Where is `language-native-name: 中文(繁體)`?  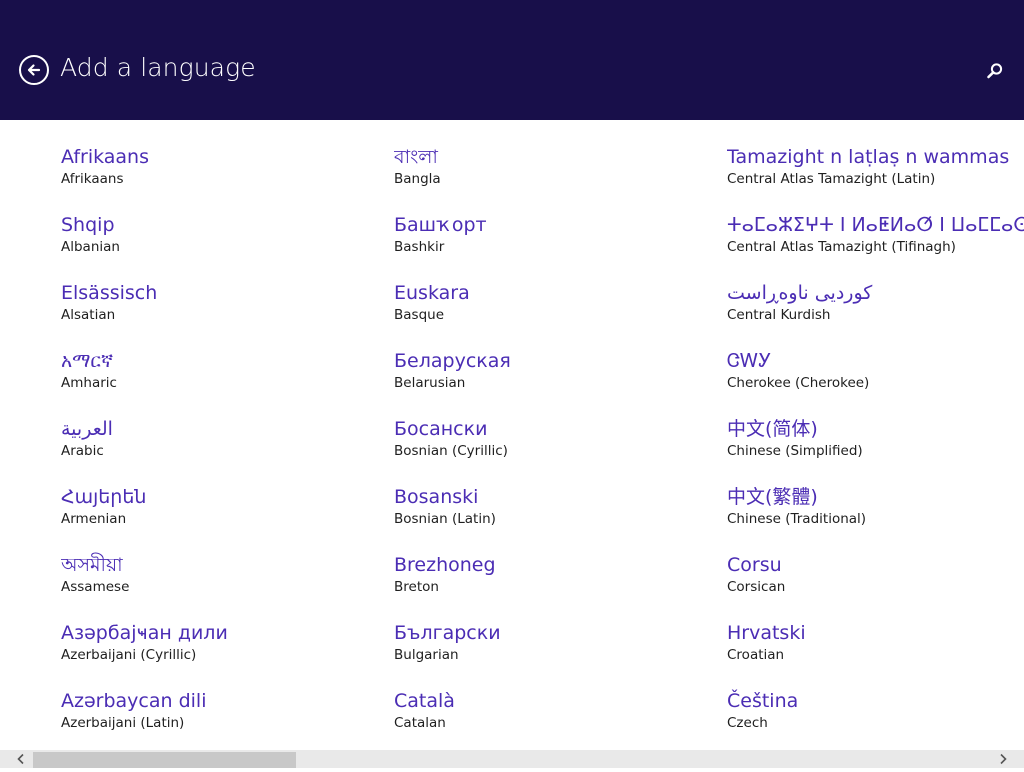
language-native-name: 中文(繁體) is located at coordinates (772, 497).